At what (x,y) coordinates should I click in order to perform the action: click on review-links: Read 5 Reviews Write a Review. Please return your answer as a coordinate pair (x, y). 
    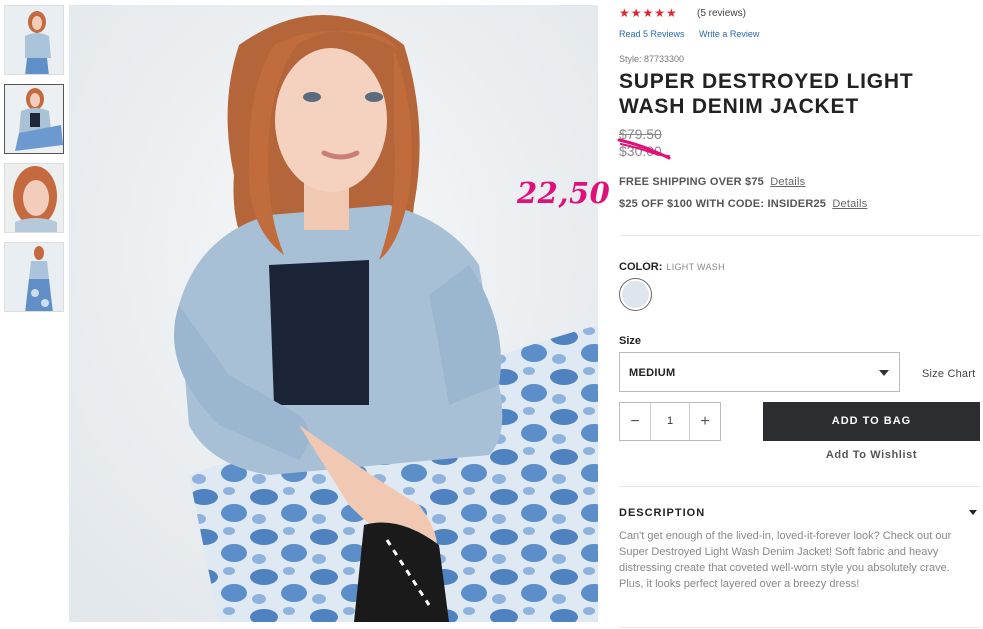
    Looking at the image, I should click on (695, 34).